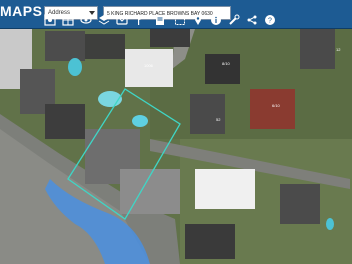  I want to click on house-roof, so click(149, 68).